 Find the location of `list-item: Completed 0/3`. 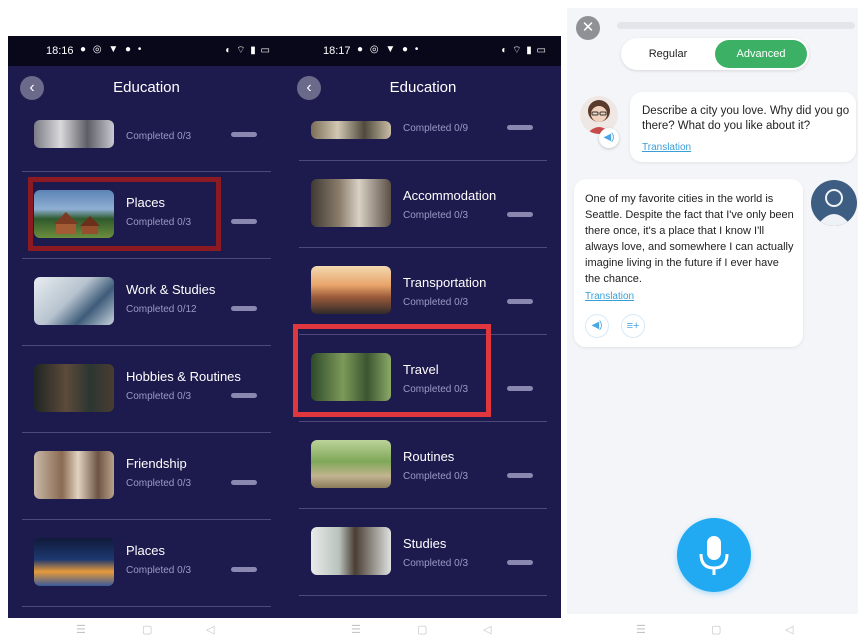

list-item: Completed 0/3 is located at coordinates (146, 128).